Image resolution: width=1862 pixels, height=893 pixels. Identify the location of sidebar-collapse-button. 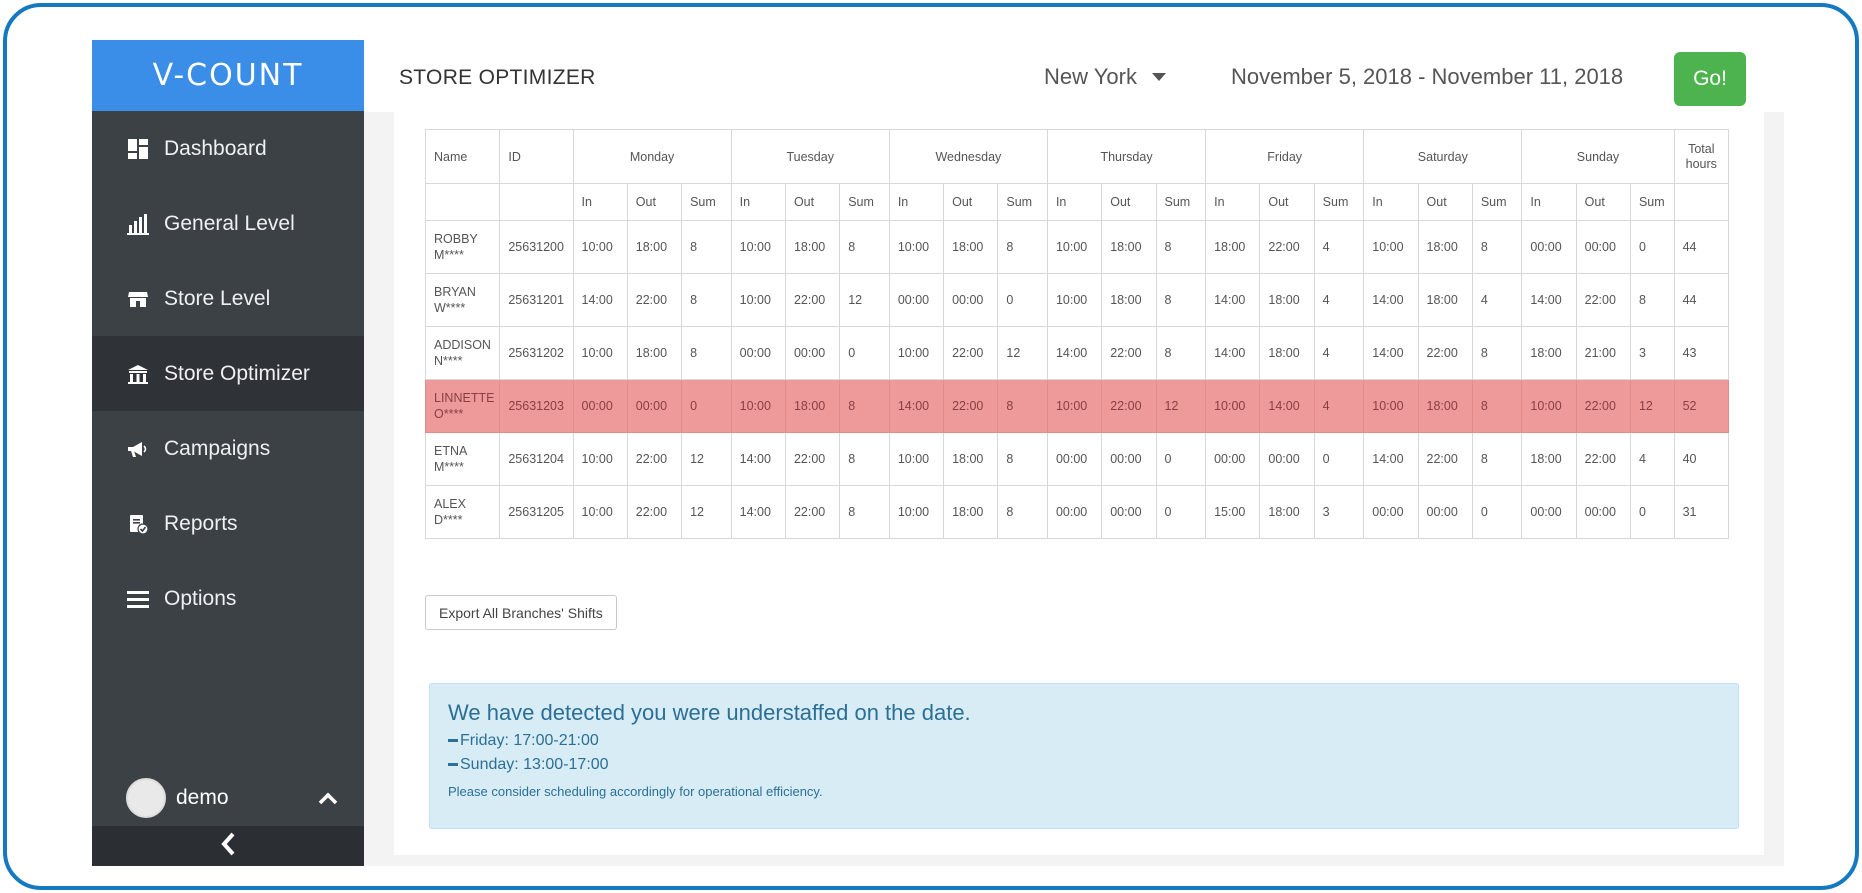
(228, 846).